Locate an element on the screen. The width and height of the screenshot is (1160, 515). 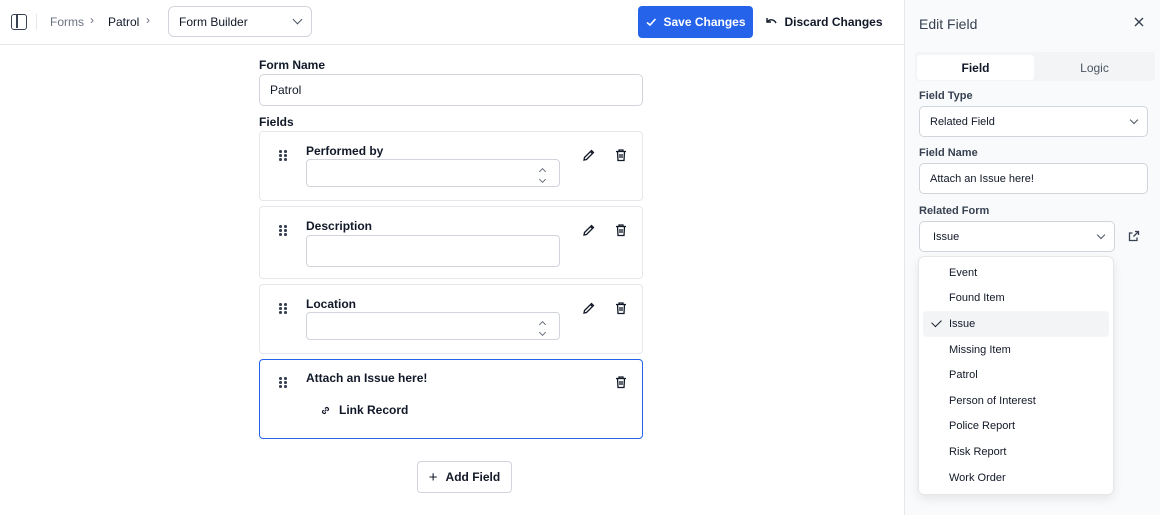
field-card-description: Description is located at coordinates (451, 242).